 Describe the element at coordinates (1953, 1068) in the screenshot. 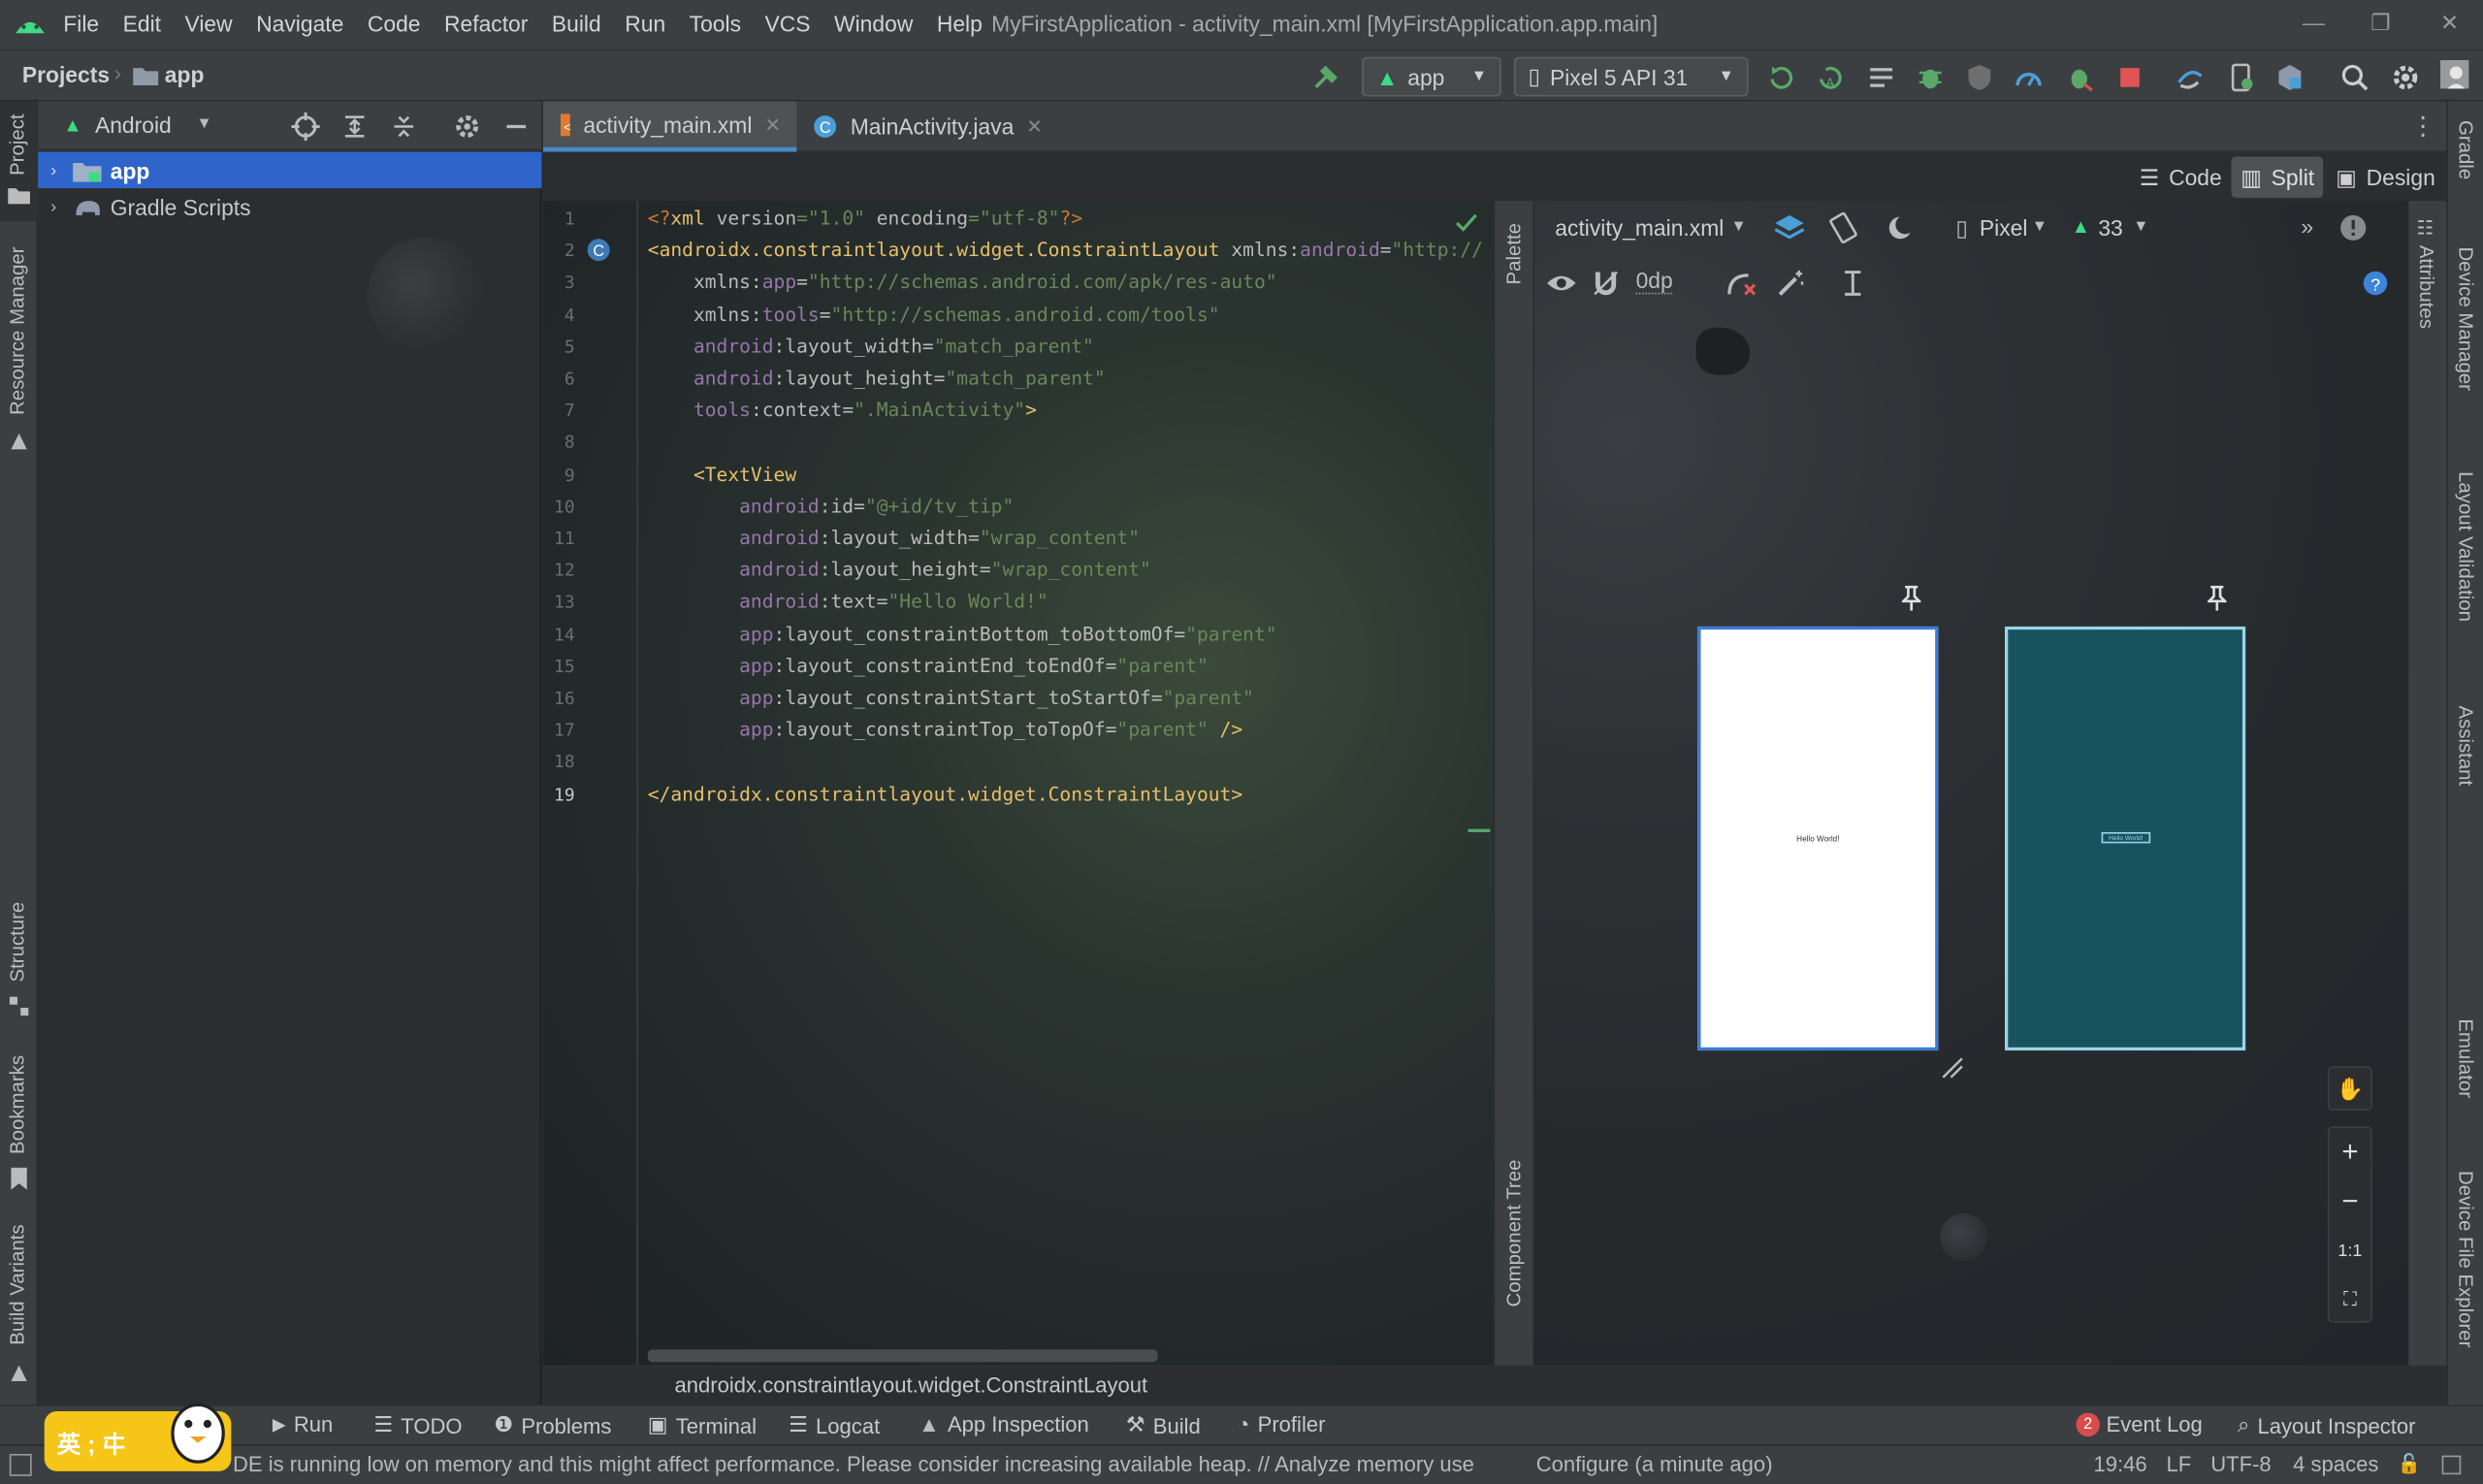

I see `resize-handle-icon` at that location.